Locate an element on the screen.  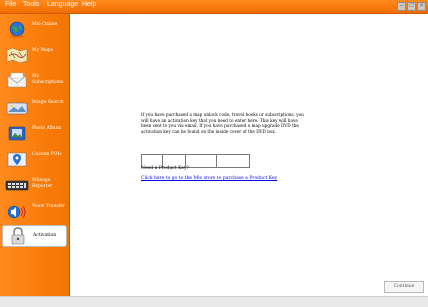
speaker-icon is located at coordinates (16, 212).